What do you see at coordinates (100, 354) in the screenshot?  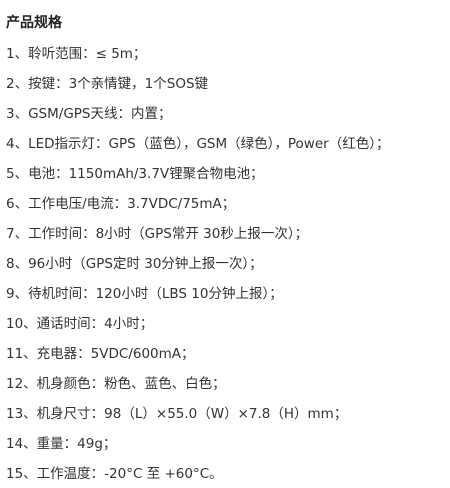 I see `spec-item-11: 11、充电器：5VDC/600mA；` at bounding box center [100, 354].